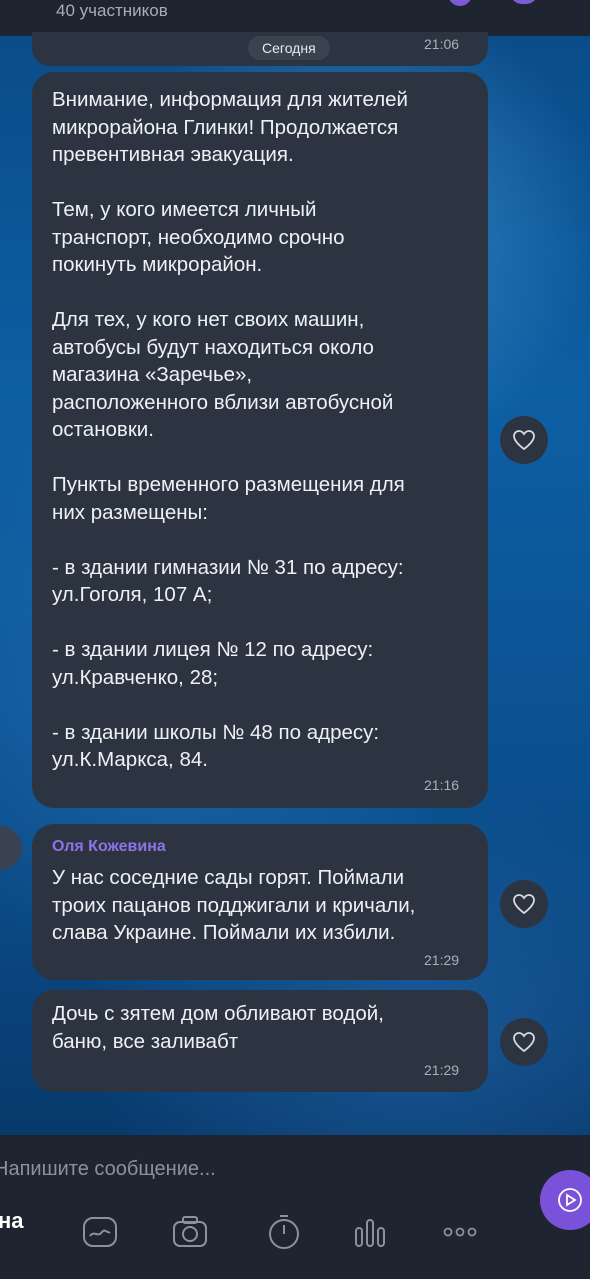 This screenshot has height=1279, width=590. What do you see at coordinates (370, 1232) in the screenshot?
I see `audio-icon` at bounding box center [370, 1232].